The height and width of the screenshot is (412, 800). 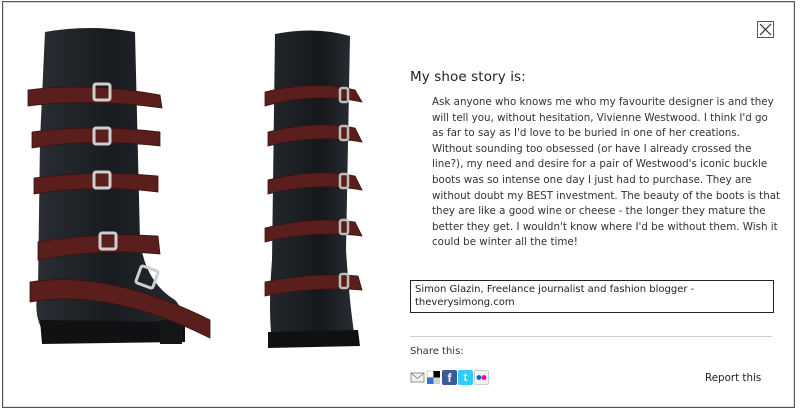 I want to click on facebook-icon: f, so click(x=449, y=377).